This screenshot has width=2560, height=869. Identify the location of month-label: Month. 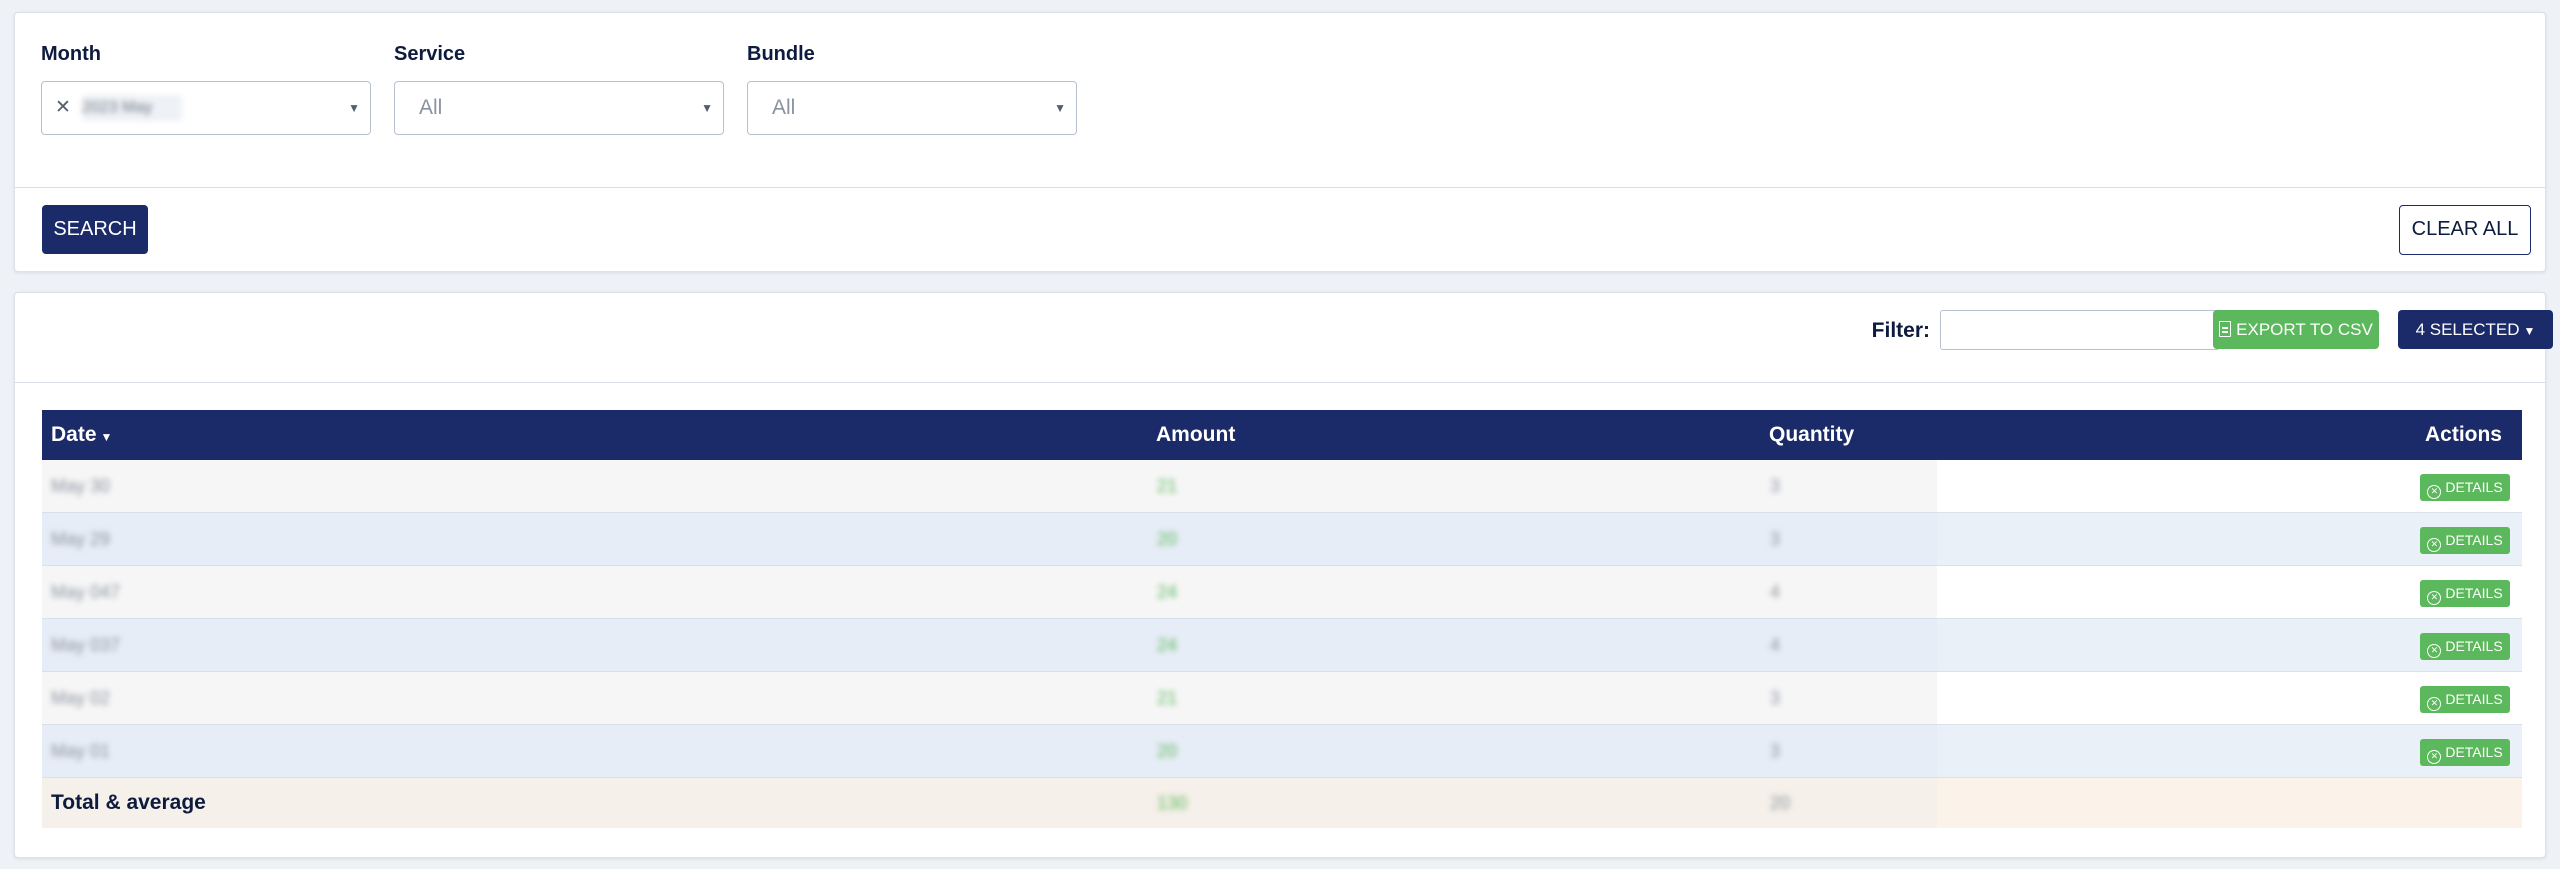
(71, 54).